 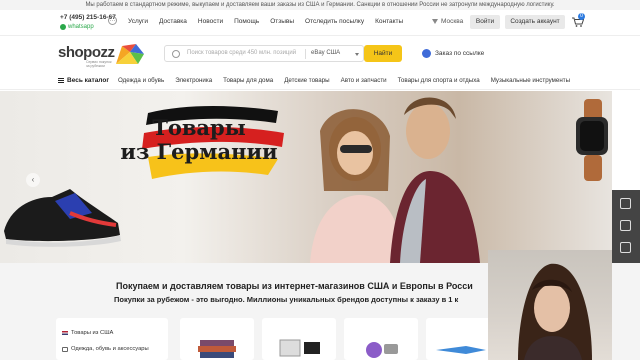 What do you see at coordinates (199, 127) in the screenshot?
I see `hero-title-line1: Товары` at bounding box center [199, 127].